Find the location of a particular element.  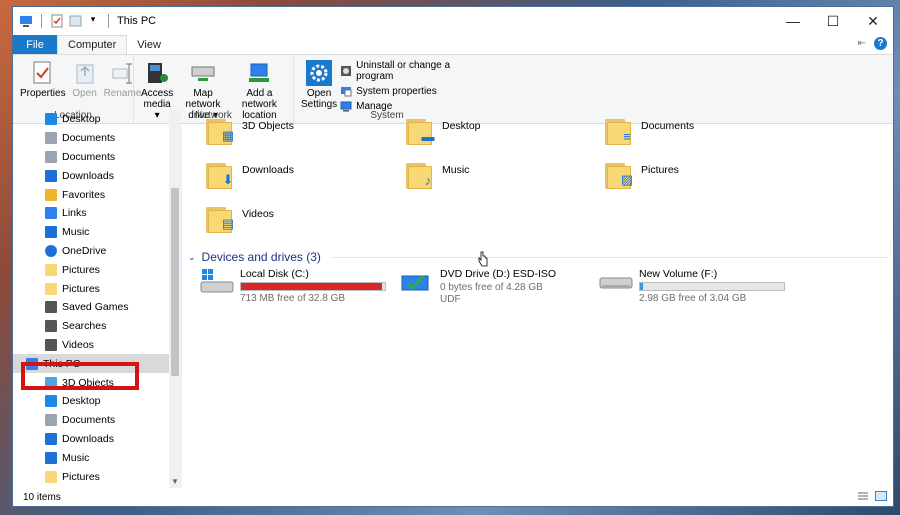

this-pc-icon is located at coordinates (26, 21).